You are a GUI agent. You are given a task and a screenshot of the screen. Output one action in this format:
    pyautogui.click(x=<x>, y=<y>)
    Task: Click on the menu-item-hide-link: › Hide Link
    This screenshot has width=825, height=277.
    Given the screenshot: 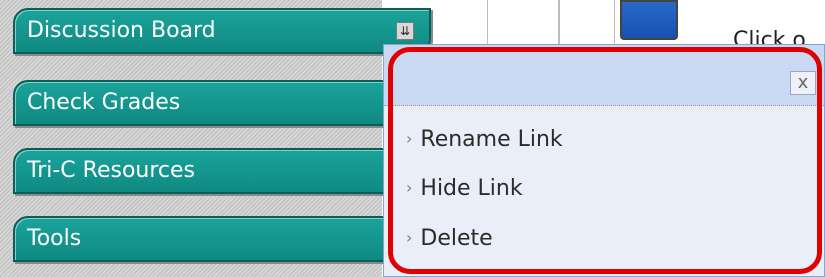 What is the action you would take?
    pyautogui.click(x=464, y=192)
    